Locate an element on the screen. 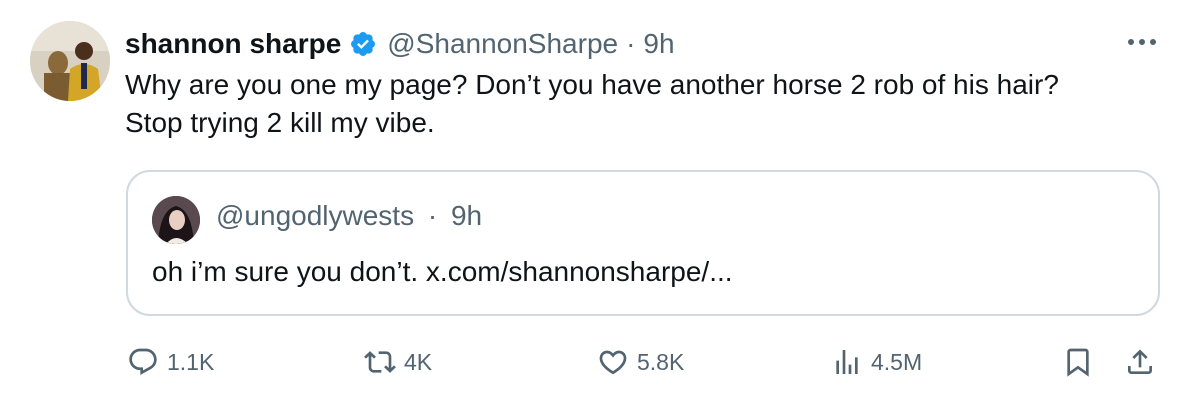 This screenshot has width=1186, height=402. view-count: 4.5M is located at coordinates (897, 361).